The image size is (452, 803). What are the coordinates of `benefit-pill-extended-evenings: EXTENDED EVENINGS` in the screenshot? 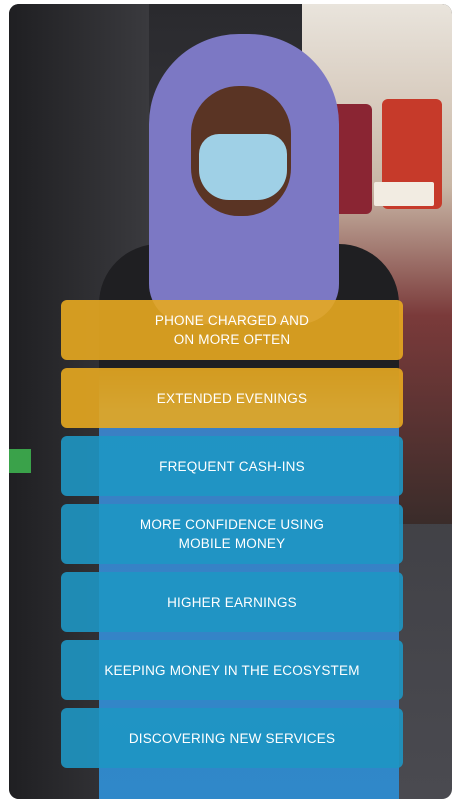 It's located at (232, 398).